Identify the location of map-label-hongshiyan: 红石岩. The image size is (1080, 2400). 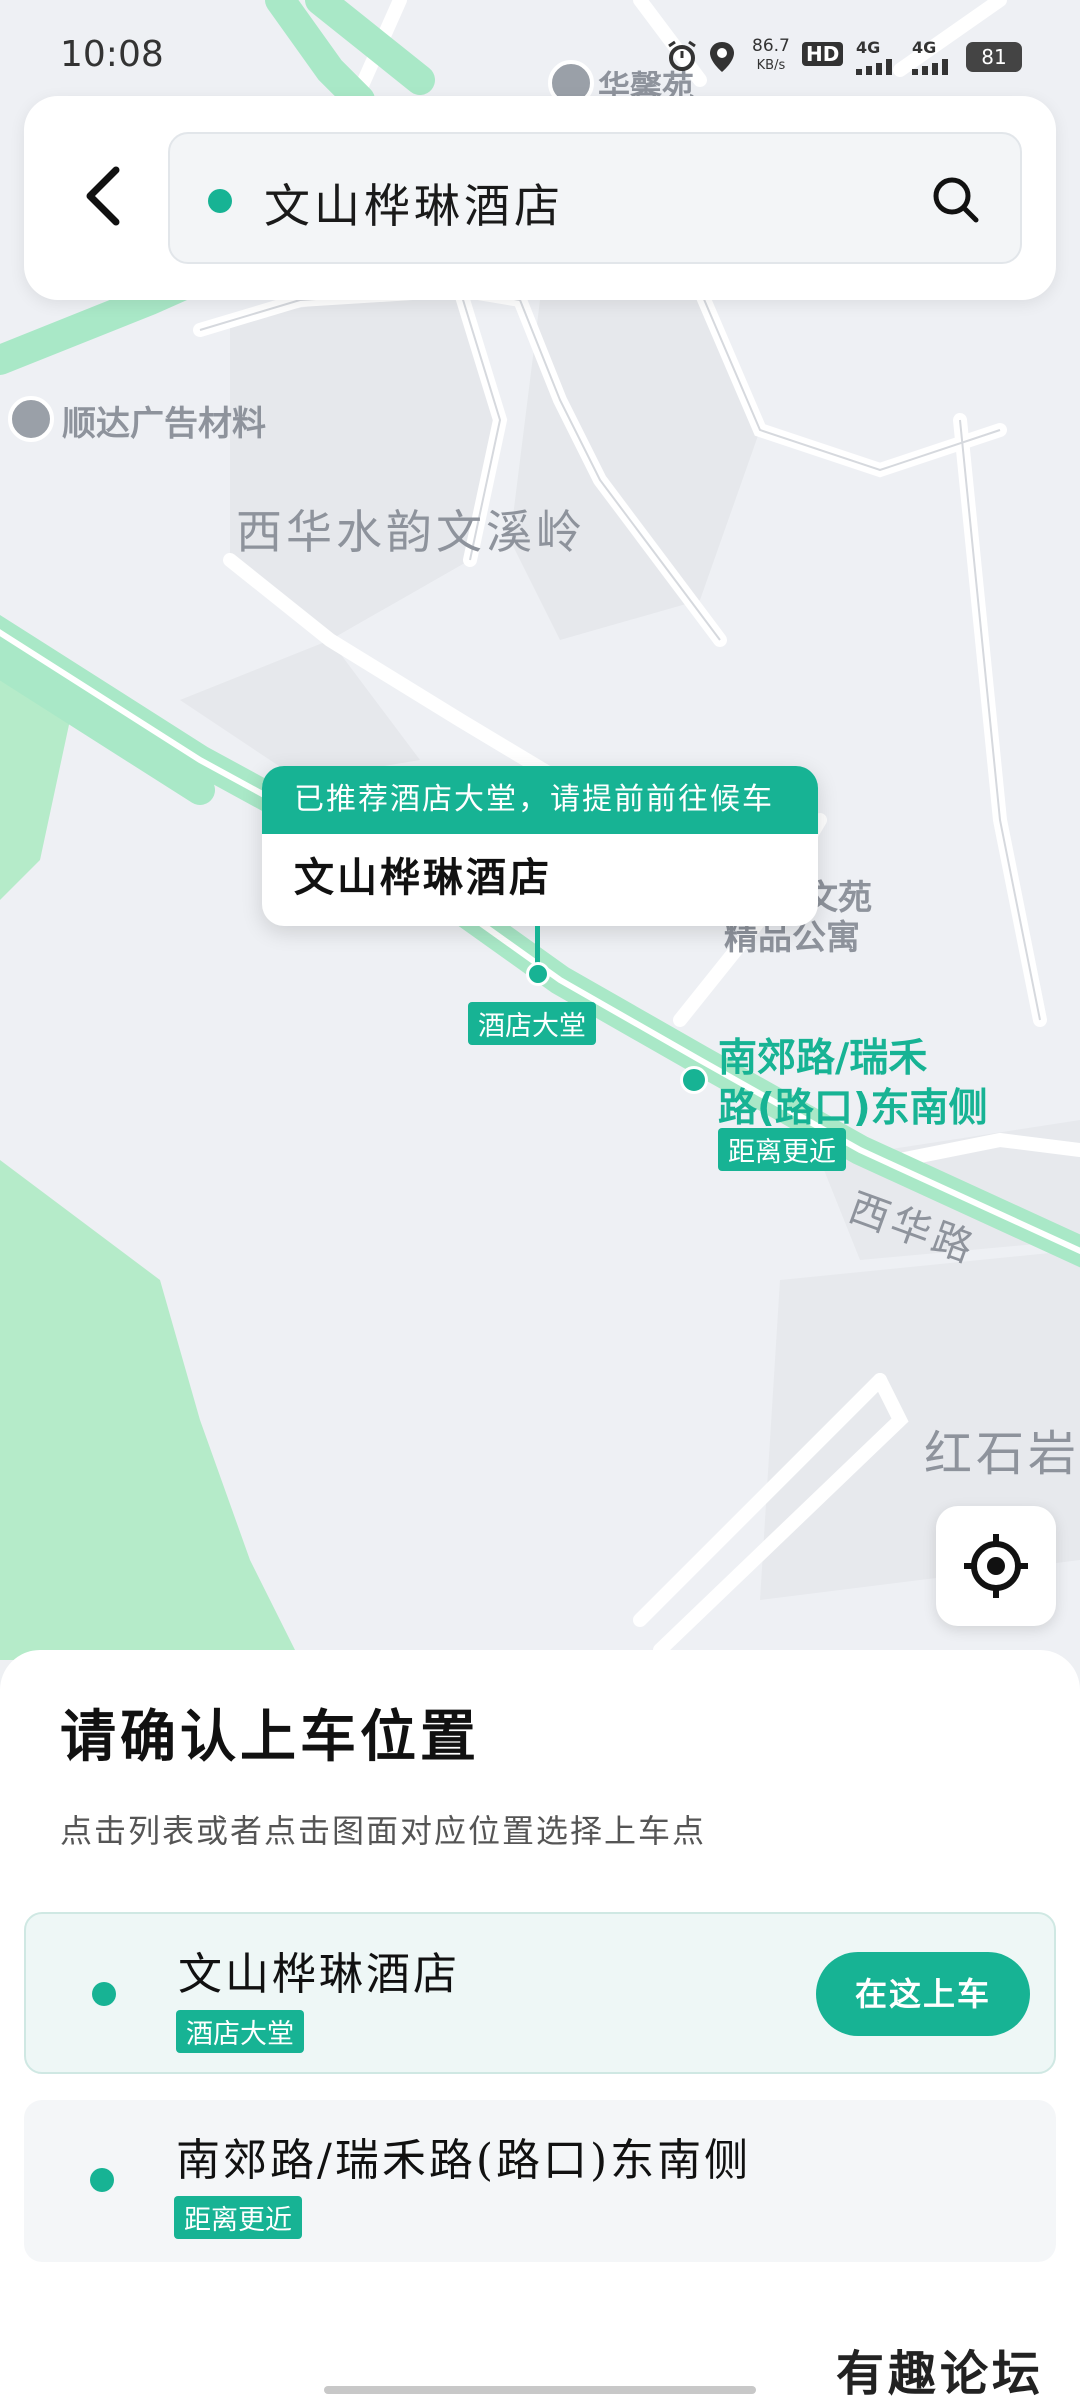
(1002, 1454).